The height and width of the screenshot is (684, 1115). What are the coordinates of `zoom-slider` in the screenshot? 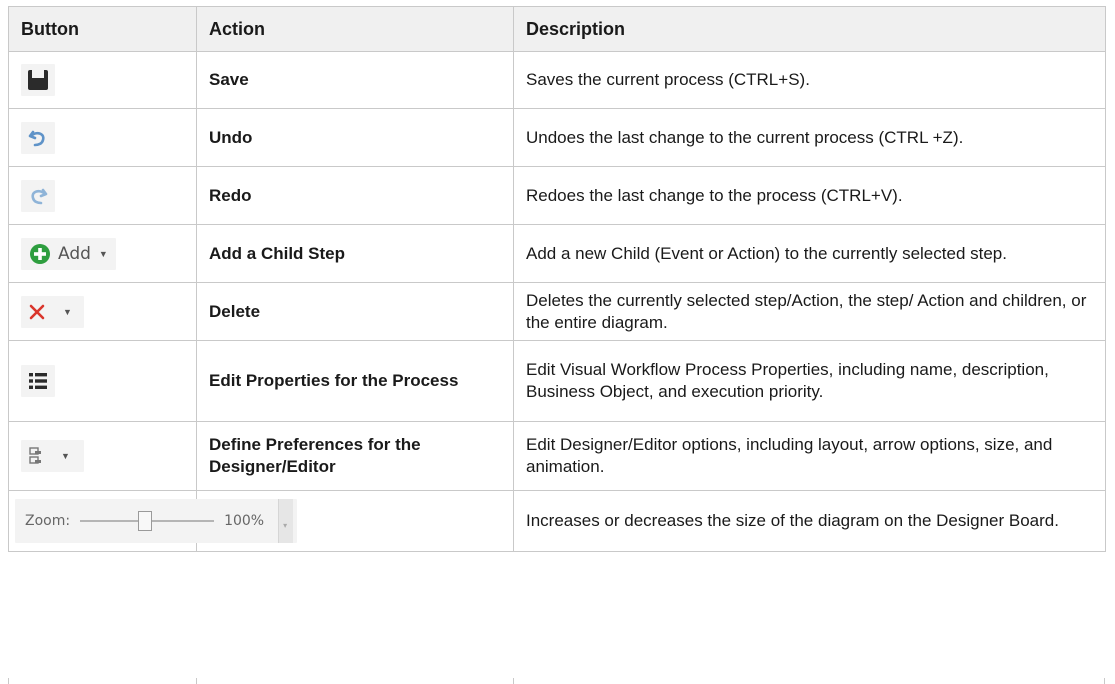 It's located at (147, 521).